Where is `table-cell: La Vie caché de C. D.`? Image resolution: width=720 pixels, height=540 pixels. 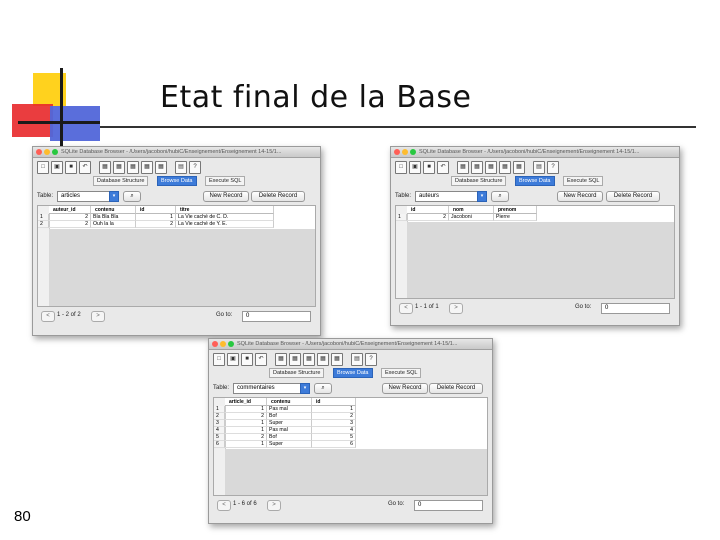 table-cell: La Vie caché de C. D. is located at coordinates (225, 217).